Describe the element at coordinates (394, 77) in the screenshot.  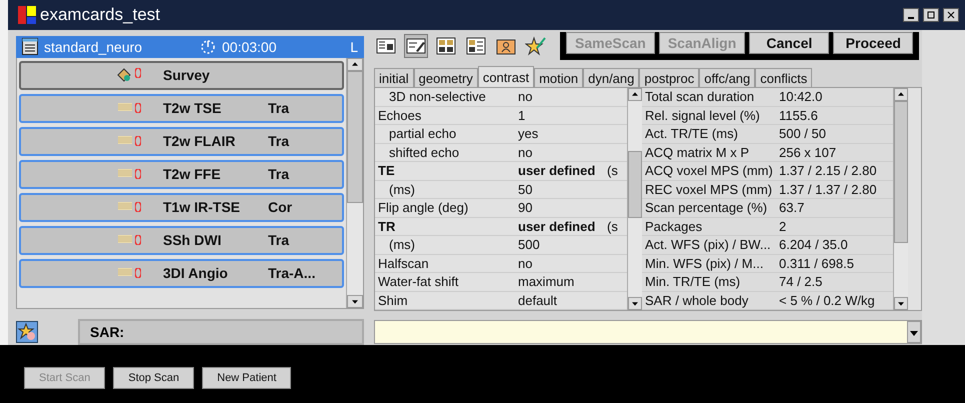
I see `tab: initial` at that location.